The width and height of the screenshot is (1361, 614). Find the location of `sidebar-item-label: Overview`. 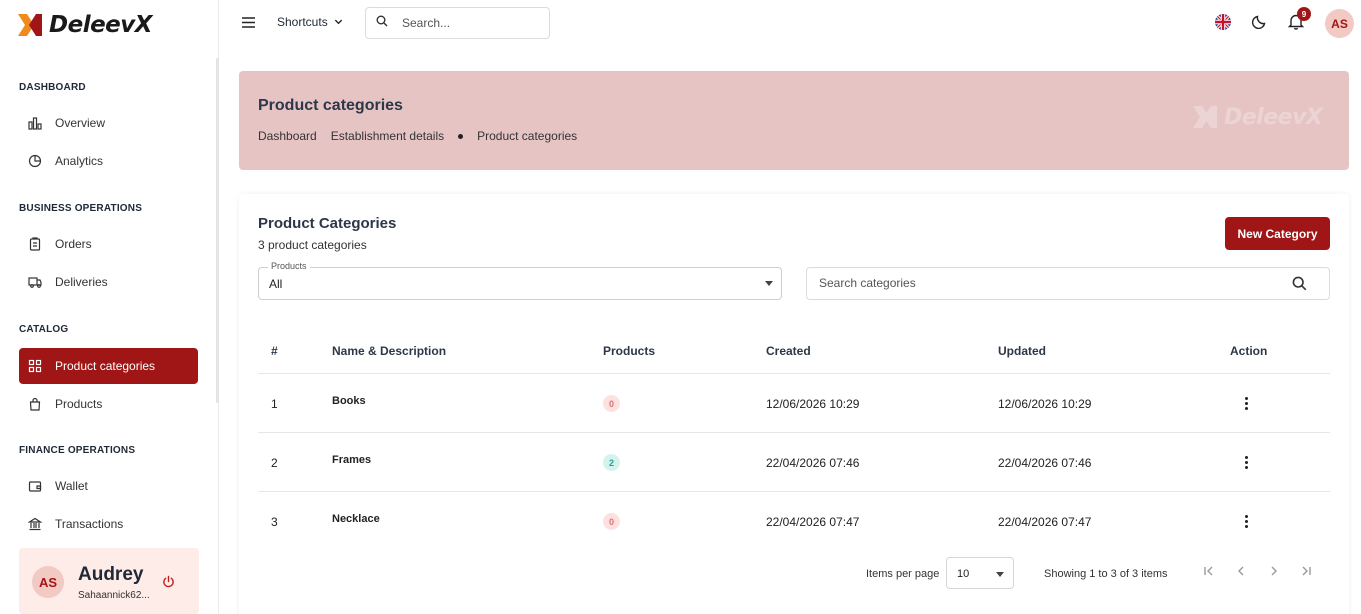

sidebar-item-label: Overview is located at coordinates (80, 123).